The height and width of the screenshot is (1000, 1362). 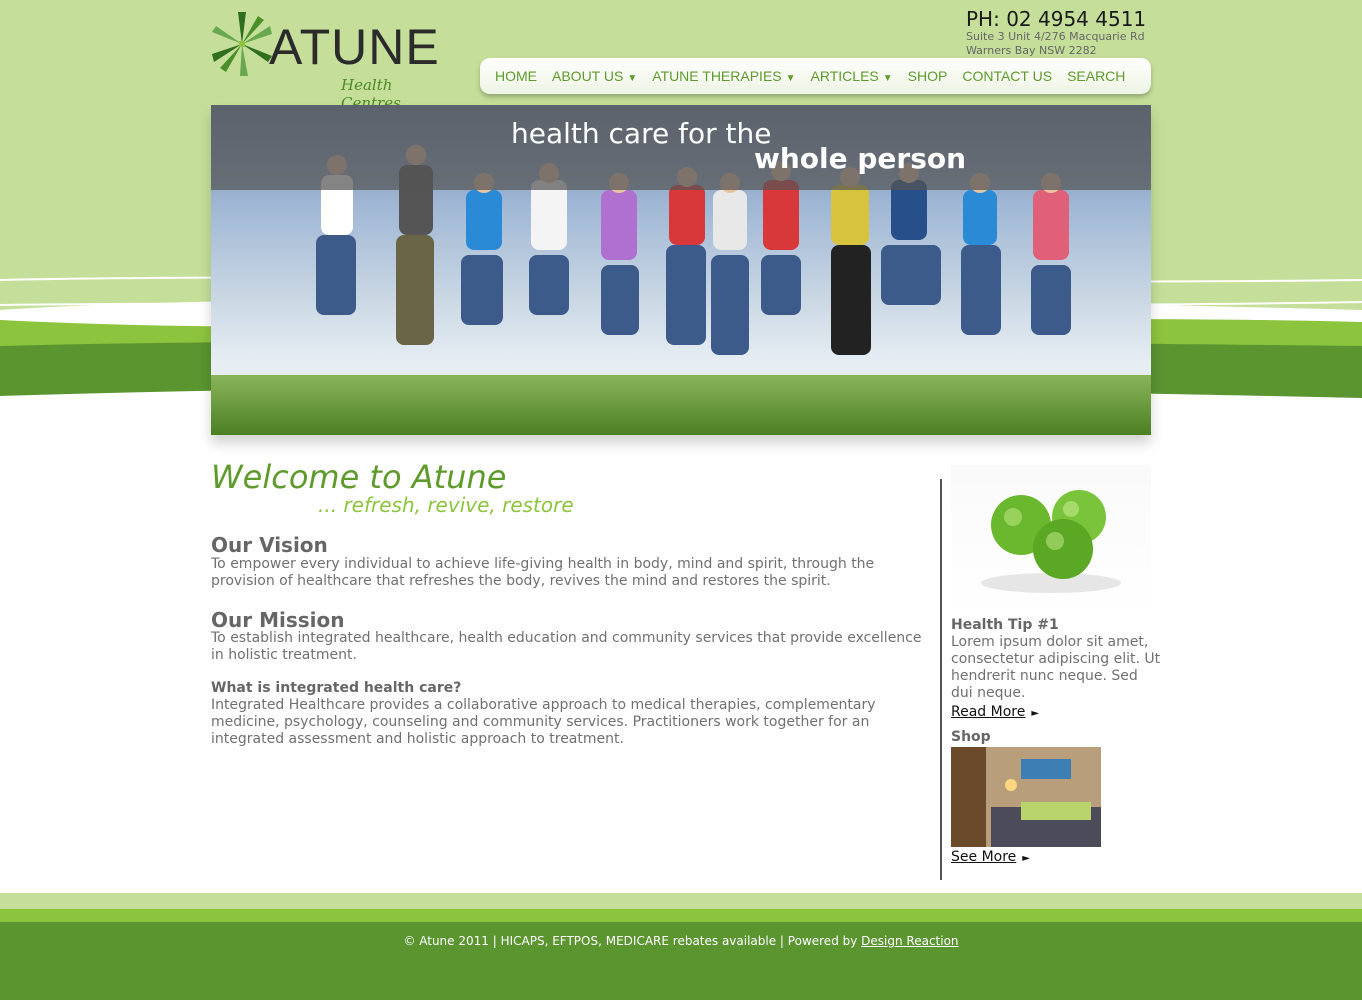 I want to click on read-more-row: Read More ►, so click(x=995, y=710).